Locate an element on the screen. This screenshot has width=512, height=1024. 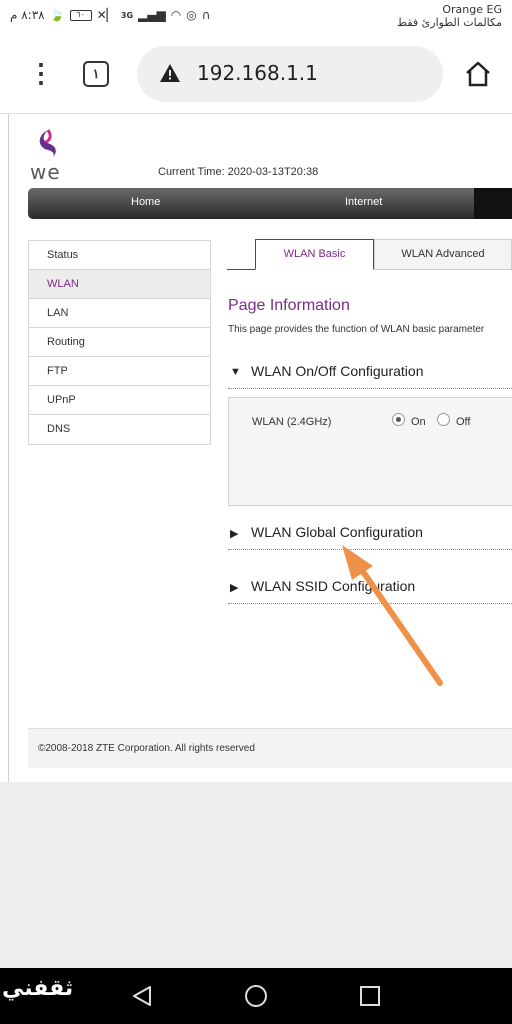
section-wlan-onoff: ▼ WLAN On/Off Configuration is located at coordinates (370, 374).